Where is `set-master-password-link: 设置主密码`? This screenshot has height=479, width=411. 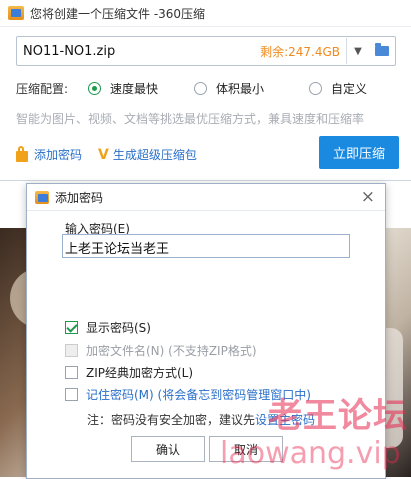
set-master-password-link: 设置主密码 is located at coordinates (285, 420).